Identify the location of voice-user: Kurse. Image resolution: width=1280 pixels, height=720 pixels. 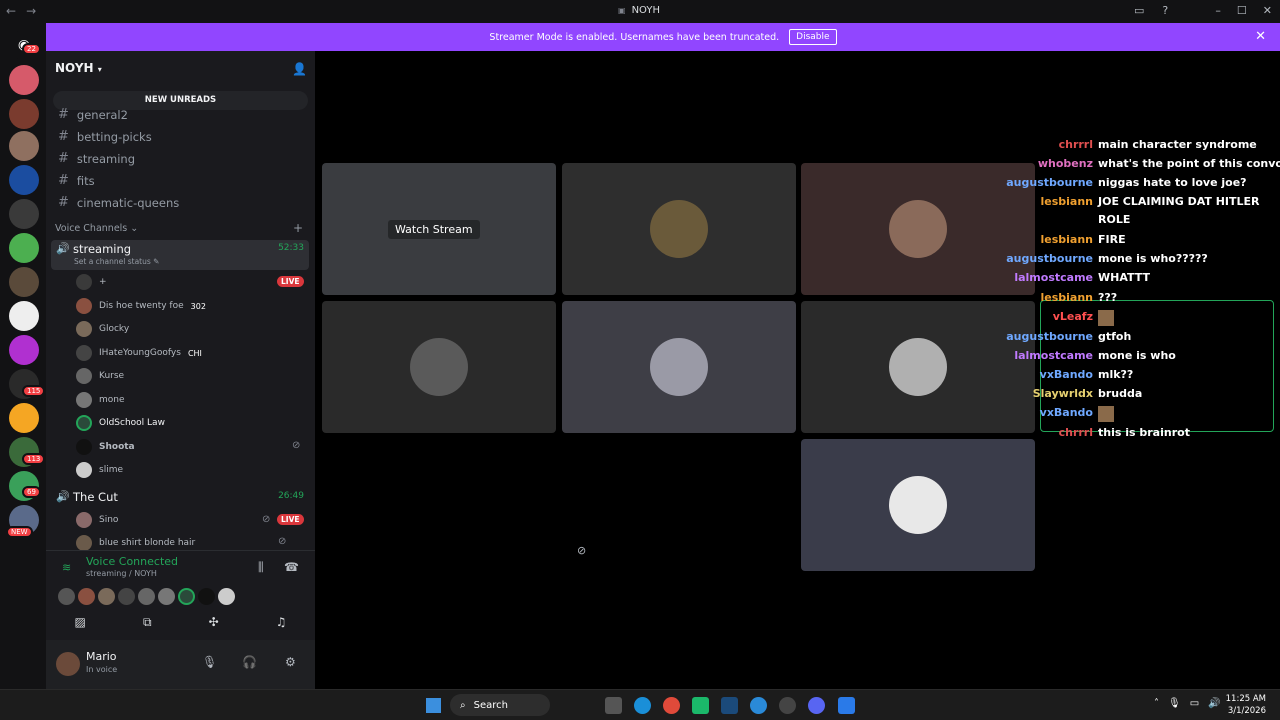
(100, 376).